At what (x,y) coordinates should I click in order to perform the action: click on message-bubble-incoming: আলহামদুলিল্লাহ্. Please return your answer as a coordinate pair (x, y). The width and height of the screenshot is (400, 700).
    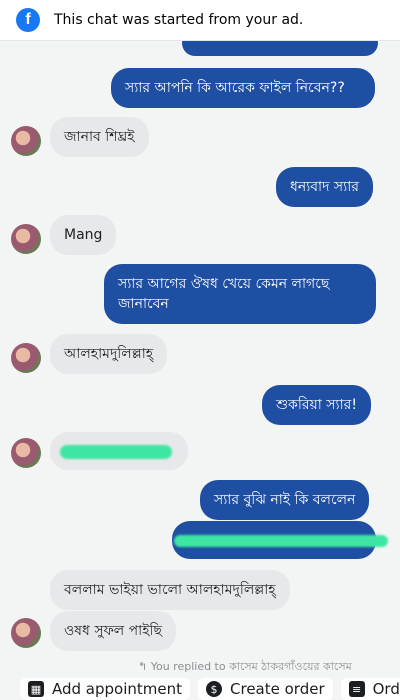
    Looking at the image, I should click on (109, 354).